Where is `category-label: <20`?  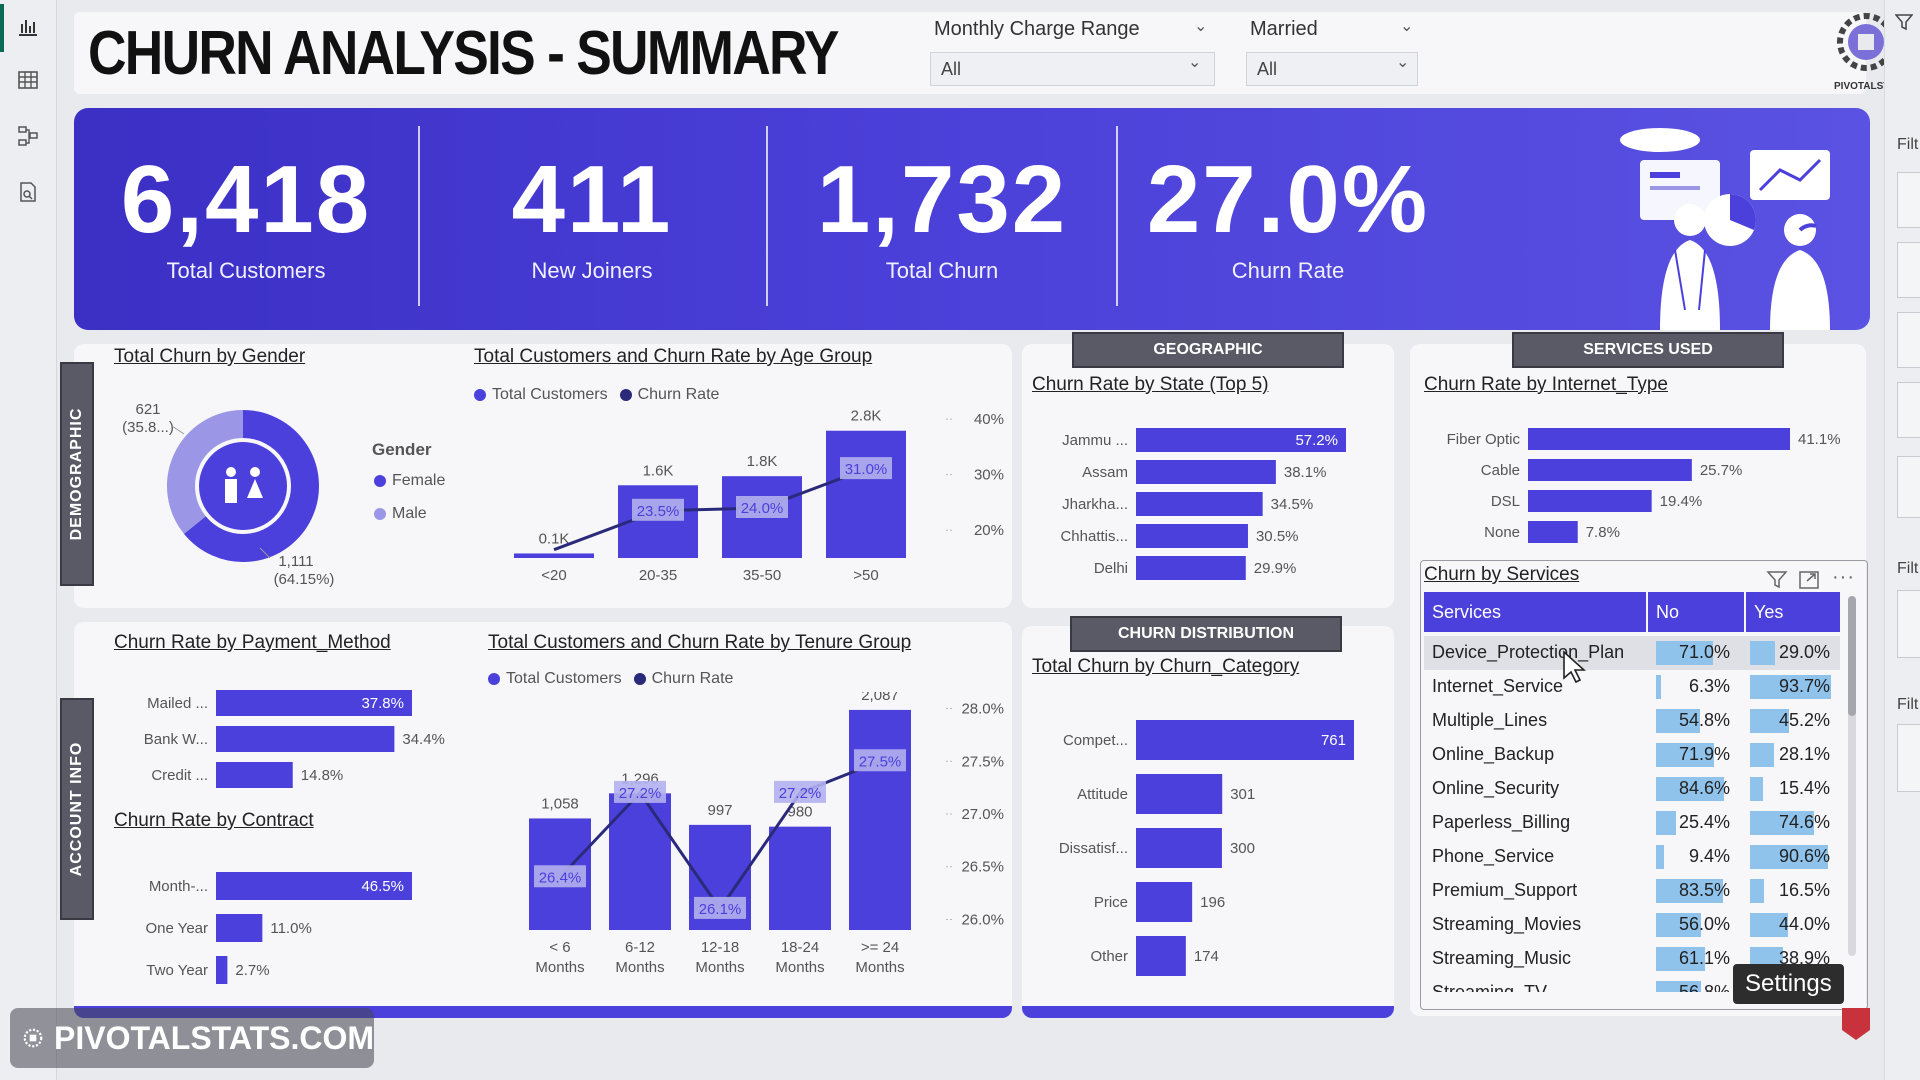
category-label: <20 is located at coordinates (553, 575).